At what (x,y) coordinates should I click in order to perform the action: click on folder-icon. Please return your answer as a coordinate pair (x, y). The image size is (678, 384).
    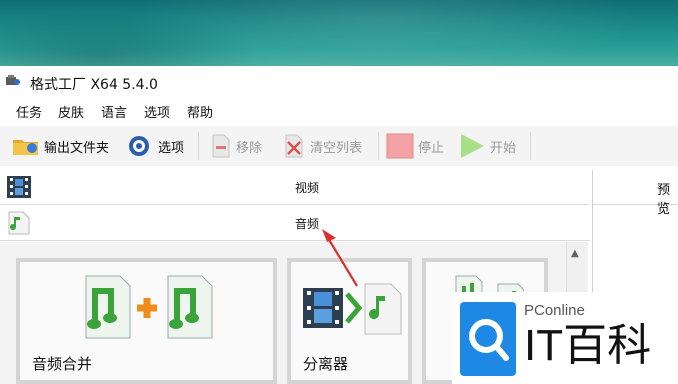
    Looking at the image, I should click on (25, 147).